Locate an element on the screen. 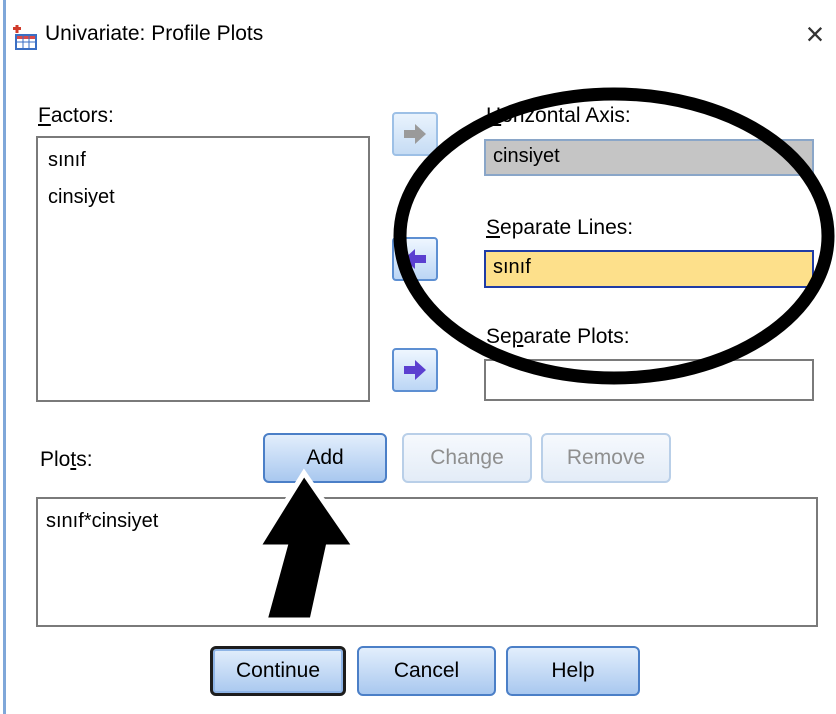  factors-label-accel: F is located at coordinates (44, 115).